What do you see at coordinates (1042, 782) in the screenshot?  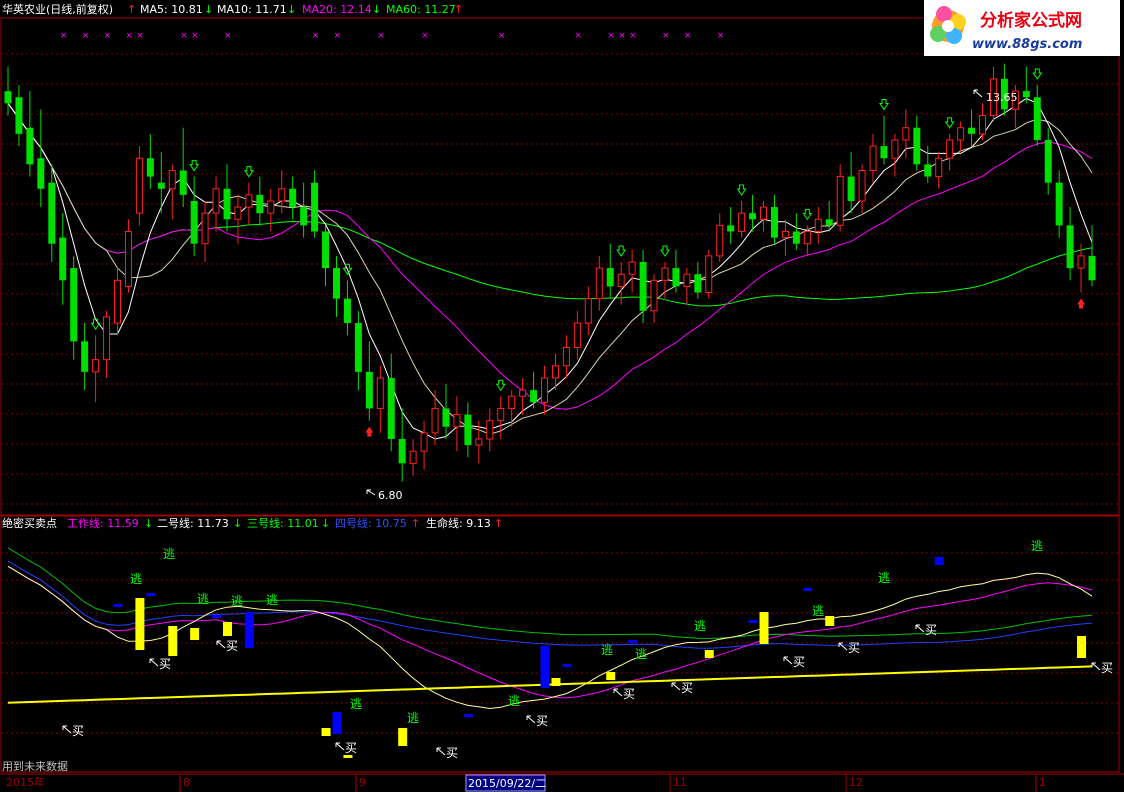 I see `time-axis-label: 1` at bounding box center [1042, 782].